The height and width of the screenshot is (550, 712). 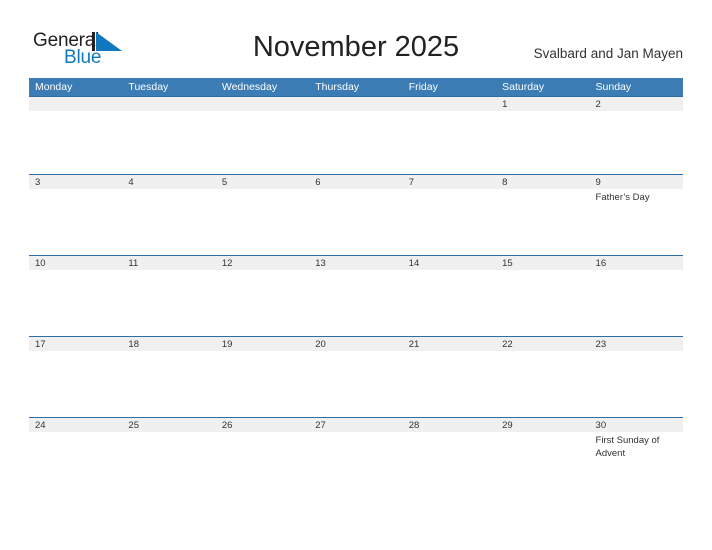 What do you see at coordinates (148, 87) in the screenshot?
I see `weekday-header-tuesday: Tuesday` at bounding box center [148, 87].